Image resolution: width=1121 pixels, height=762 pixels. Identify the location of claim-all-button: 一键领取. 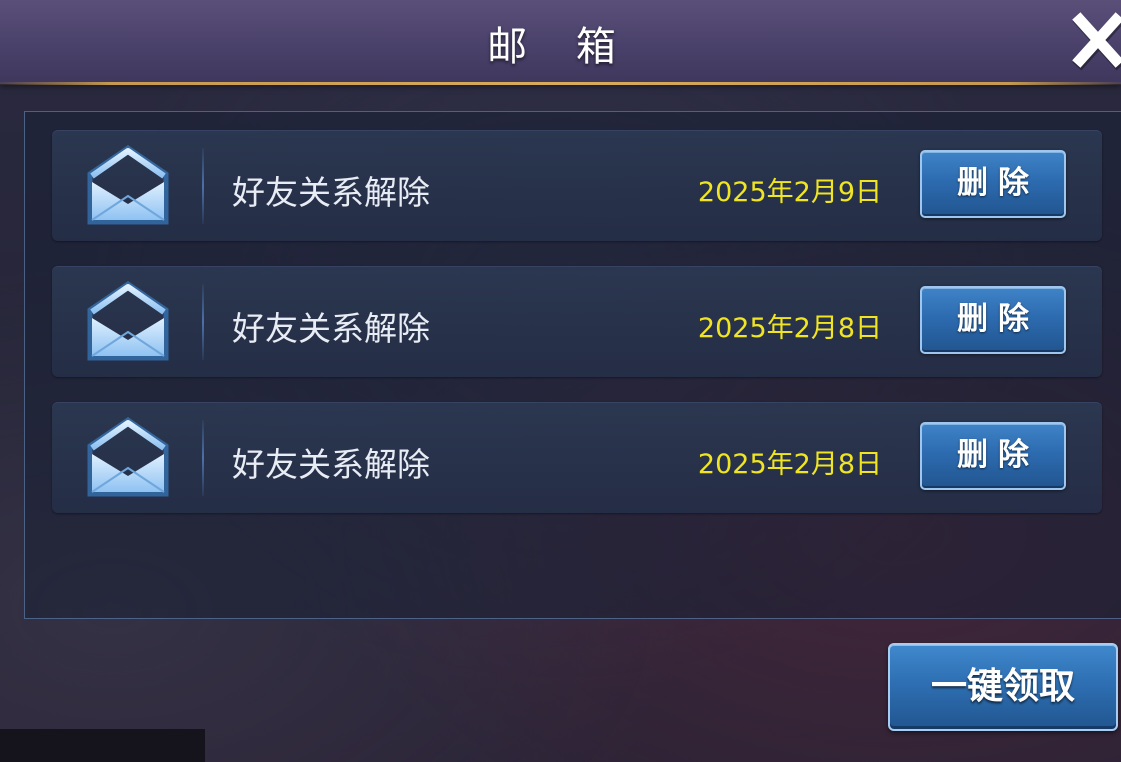
(1003, 687).